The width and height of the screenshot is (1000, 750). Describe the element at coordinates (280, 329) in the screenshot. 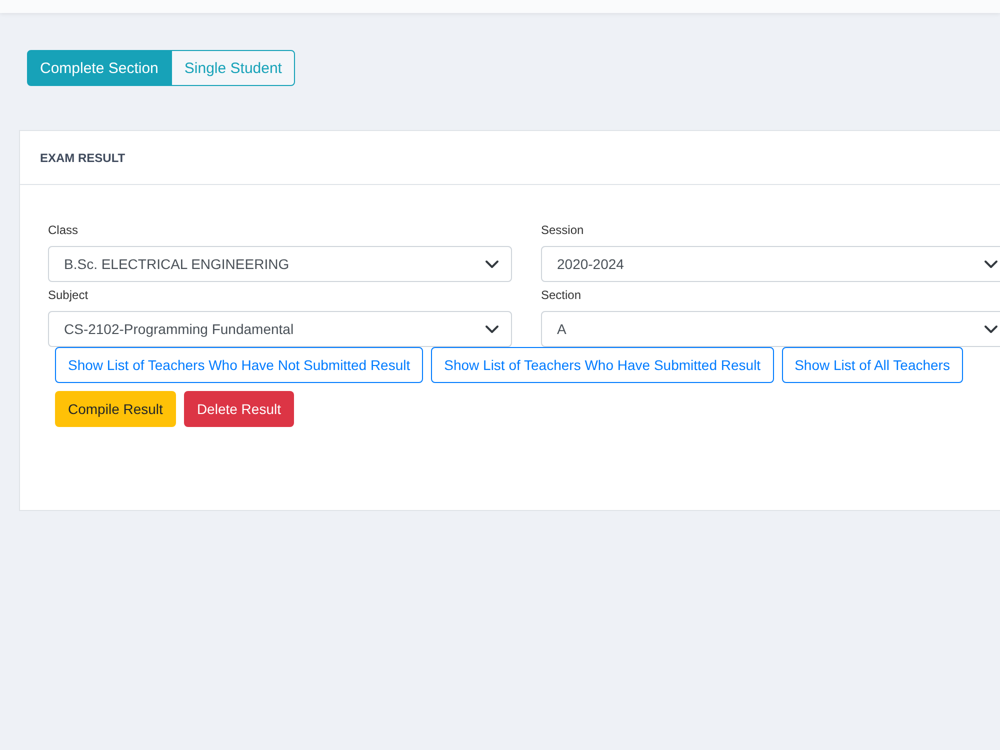

I see `select-field: CS-2102-Programming Fundamental` at that location.